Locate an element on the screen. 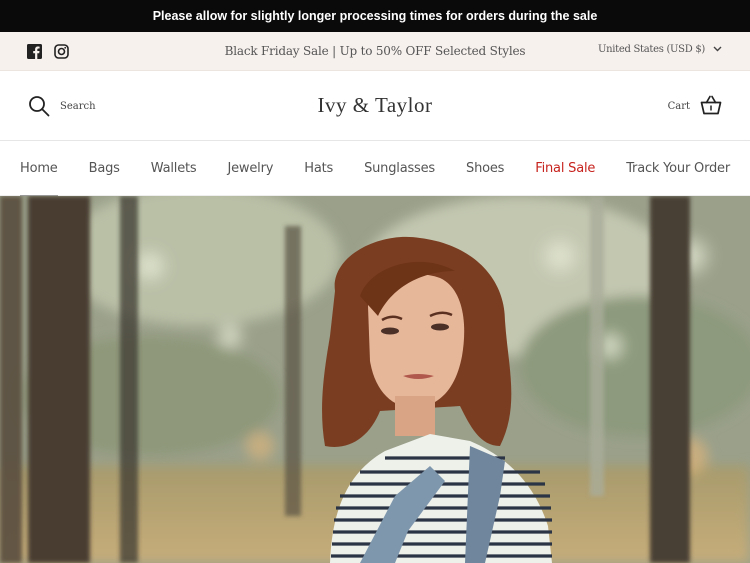 The image size is (750, 563). nav-item-home: Home is located at coordinates (39, 169).